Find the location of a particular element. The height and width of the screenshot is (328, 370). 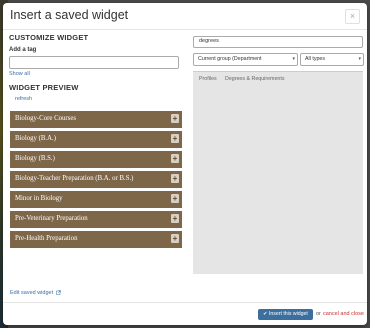

widget-item: Minor in Biology + is located at coordinates (96, 199).